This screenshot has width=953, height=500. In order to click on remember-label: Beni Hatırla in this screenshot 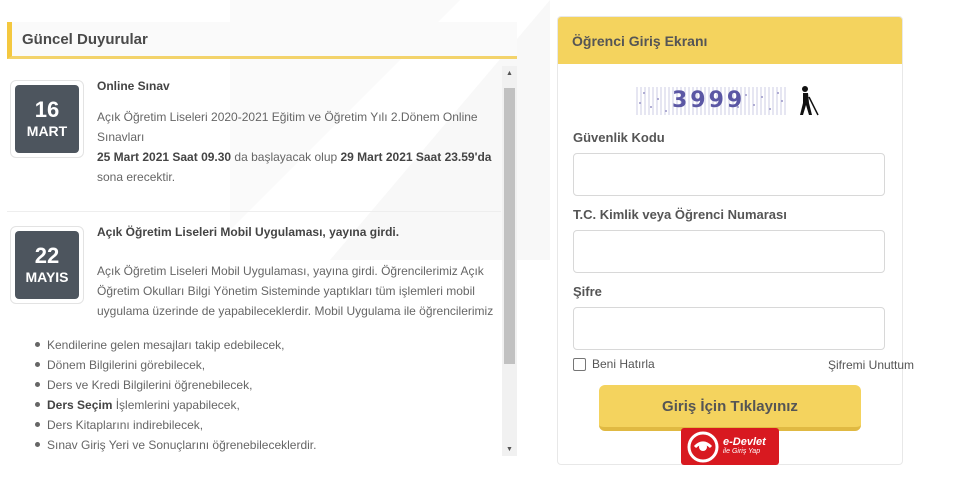, I will do `click(623, 364)`.